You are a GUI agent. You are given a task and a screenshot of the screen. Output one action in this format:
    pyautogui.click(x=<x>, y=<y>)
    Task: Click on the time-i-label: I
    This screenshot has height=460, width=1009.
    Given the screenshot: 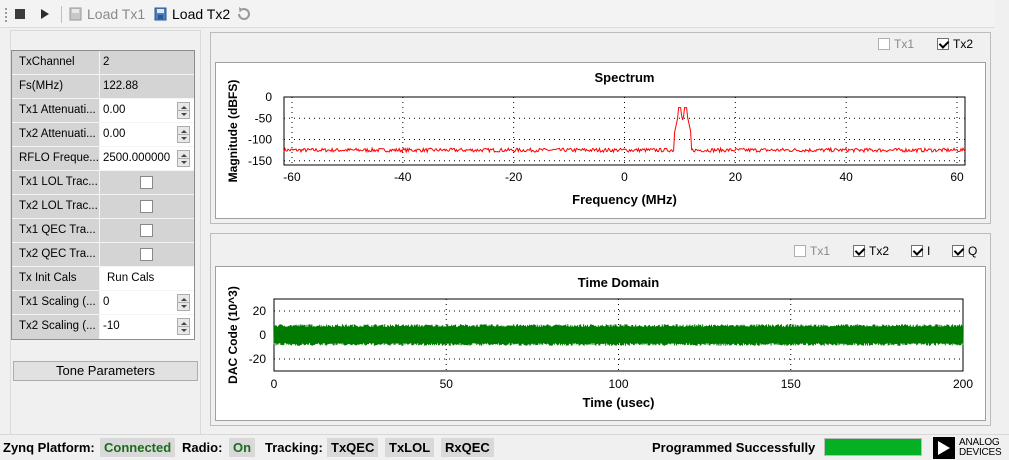 What is the action you would take?
    pyautogui.click(x=929, y=251)
    